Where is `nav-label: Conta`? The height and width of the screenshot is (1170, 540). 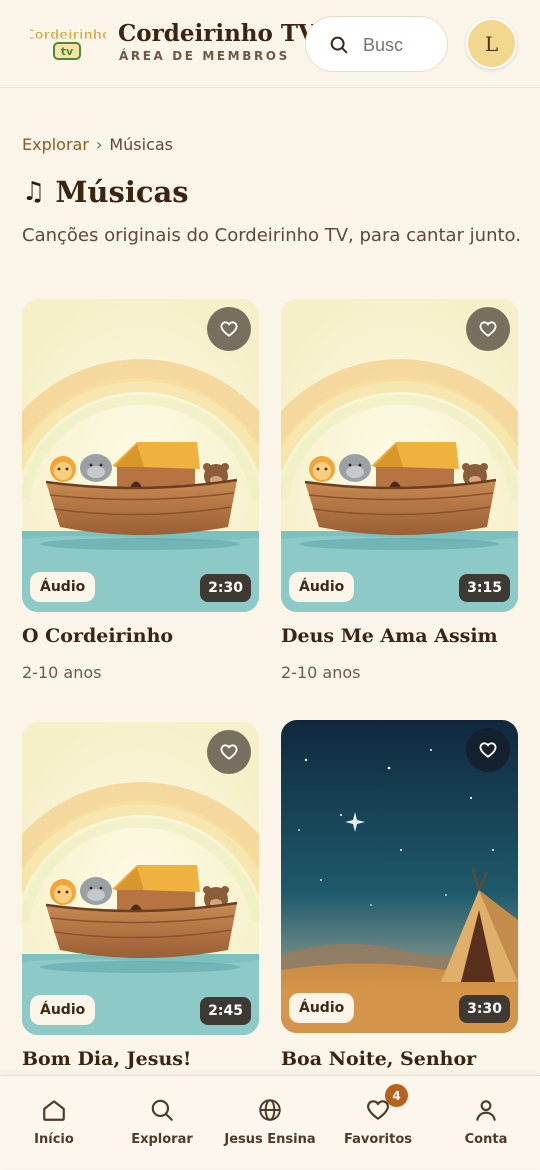 nav-label: Conta is located at coordinates (486, 1139).